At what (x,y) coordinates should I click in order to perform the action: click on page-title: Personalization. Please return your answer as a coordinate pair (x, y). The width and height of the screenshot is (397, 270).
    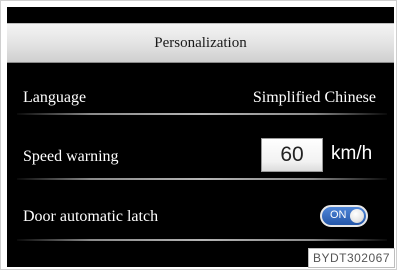
    Looking at the image, I should click on (200, 42).